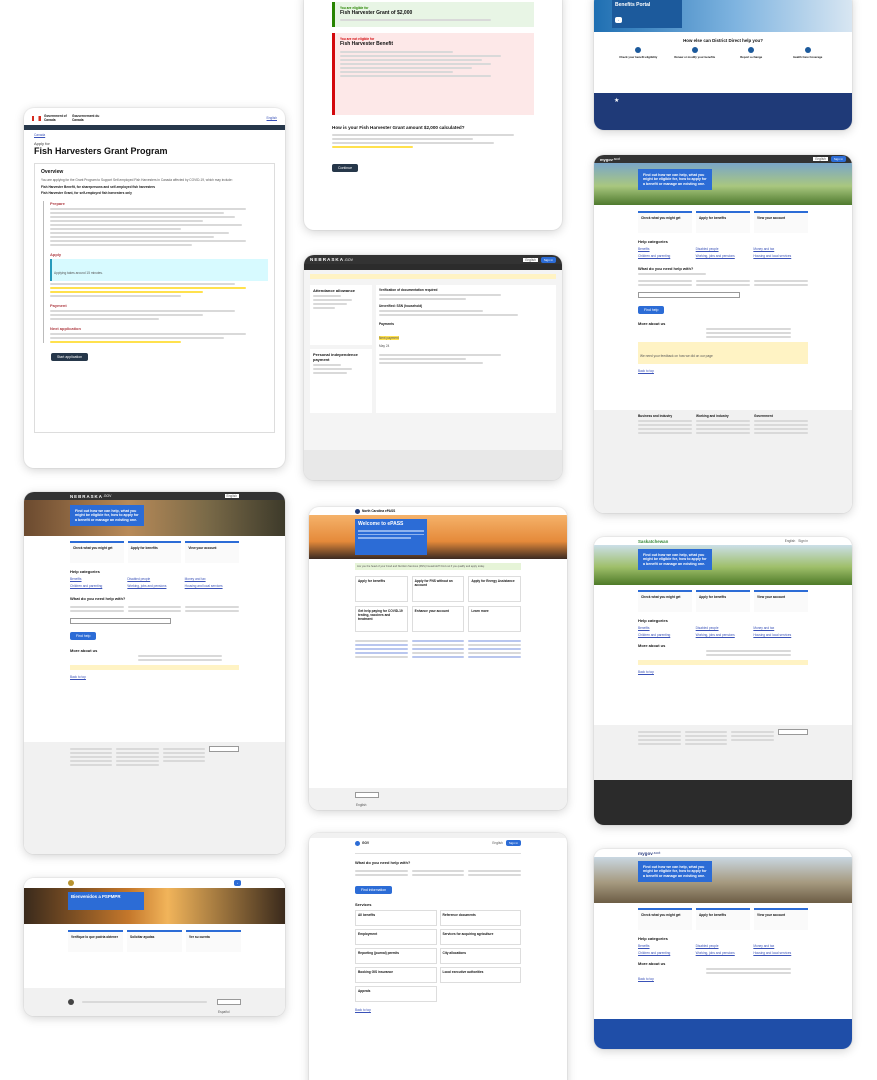  I want to click on mygov2-cat-working: Working, jobs and pensions, so click(723, 953).